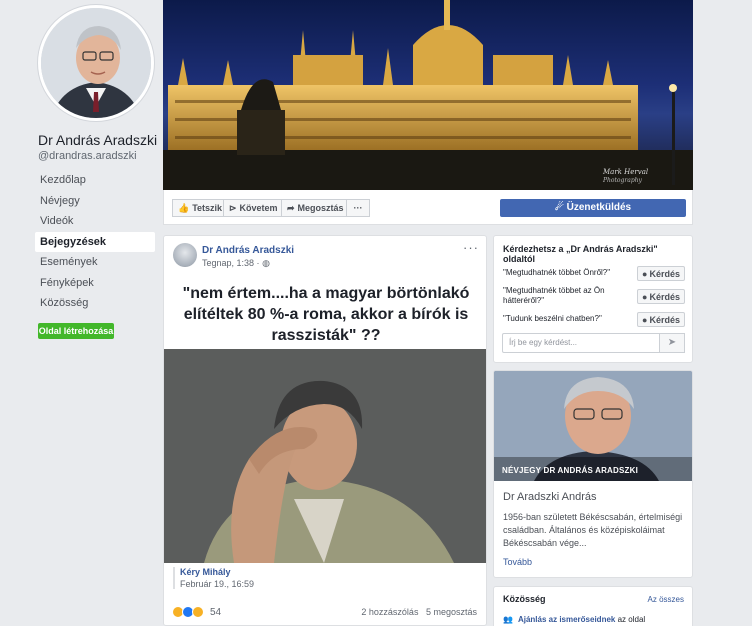 Image resolution: width=752 pixels, height=626 pixels. What do you see at coordinates (666, 599) in the screenshot?
I see `see-all-link: Az összes` at bounding box center [666, 599].